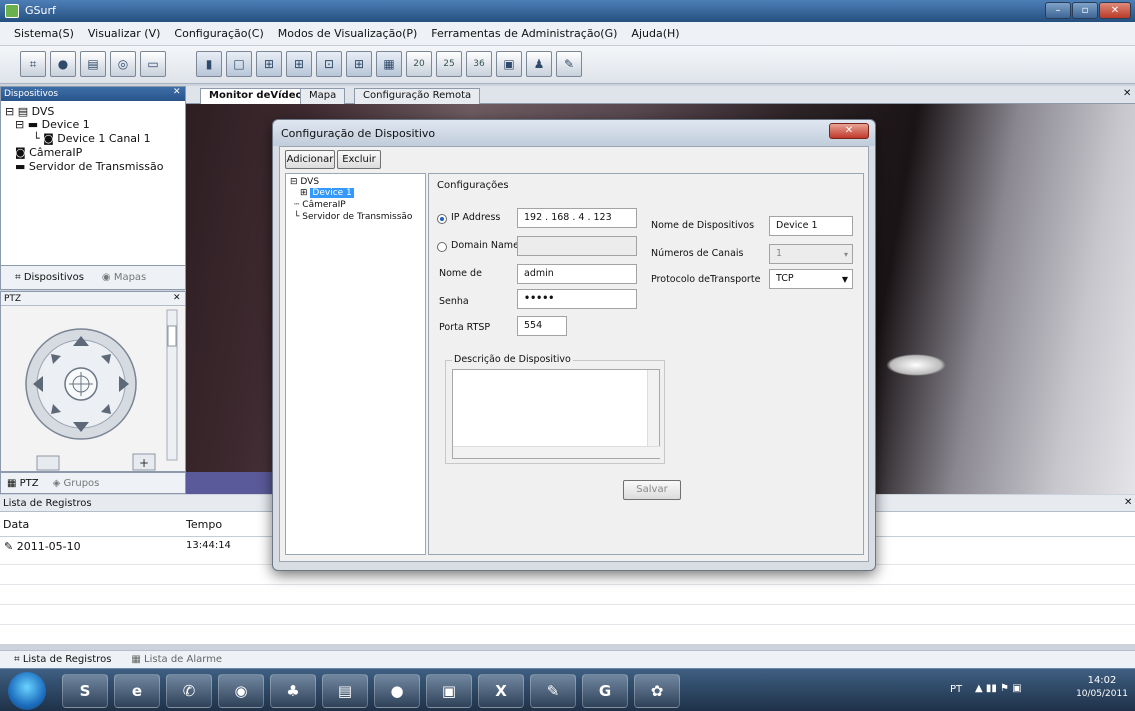 This screenshot has width=1135, height=711. I want to click on menu-ajuda: Ajuda(H), so click(655, 33).